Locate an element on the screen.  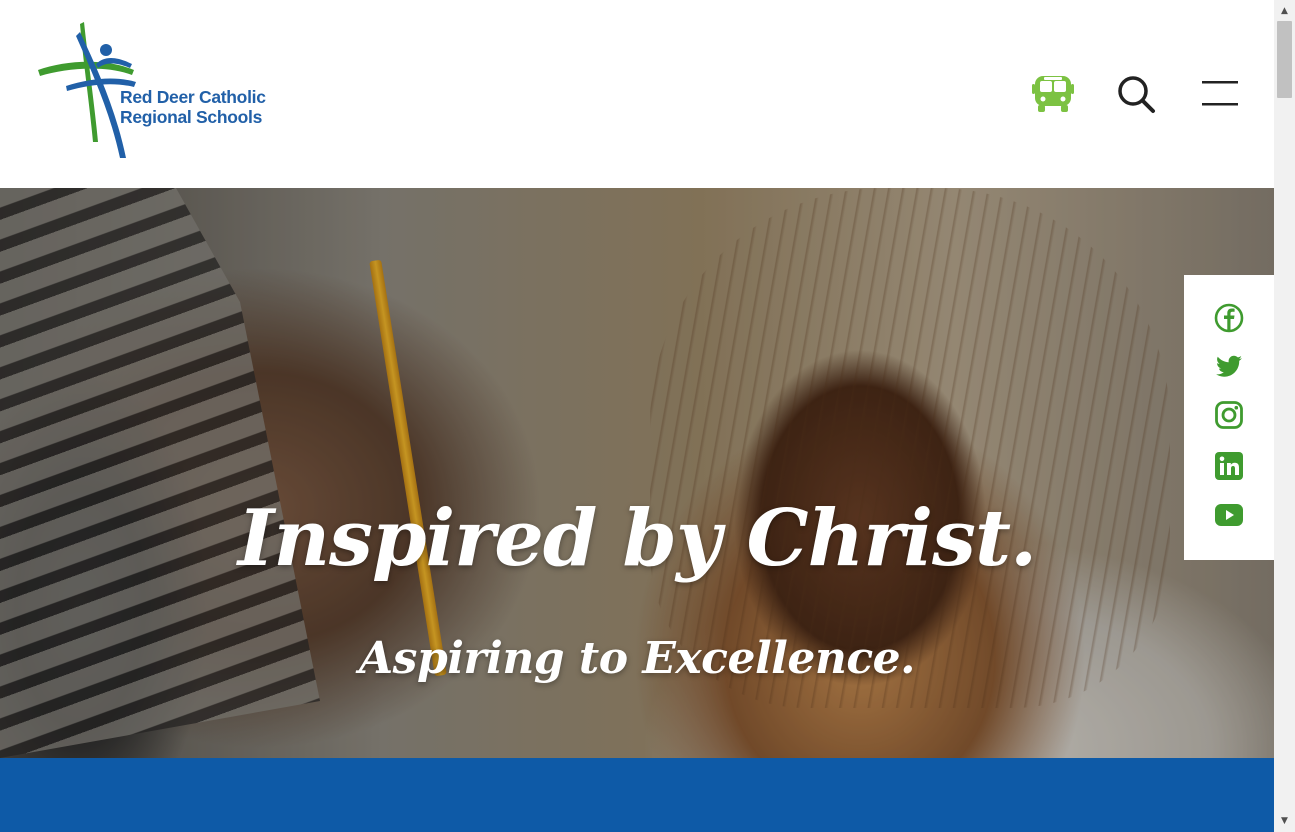
blue-content-band is located at coordinates (637, 795).